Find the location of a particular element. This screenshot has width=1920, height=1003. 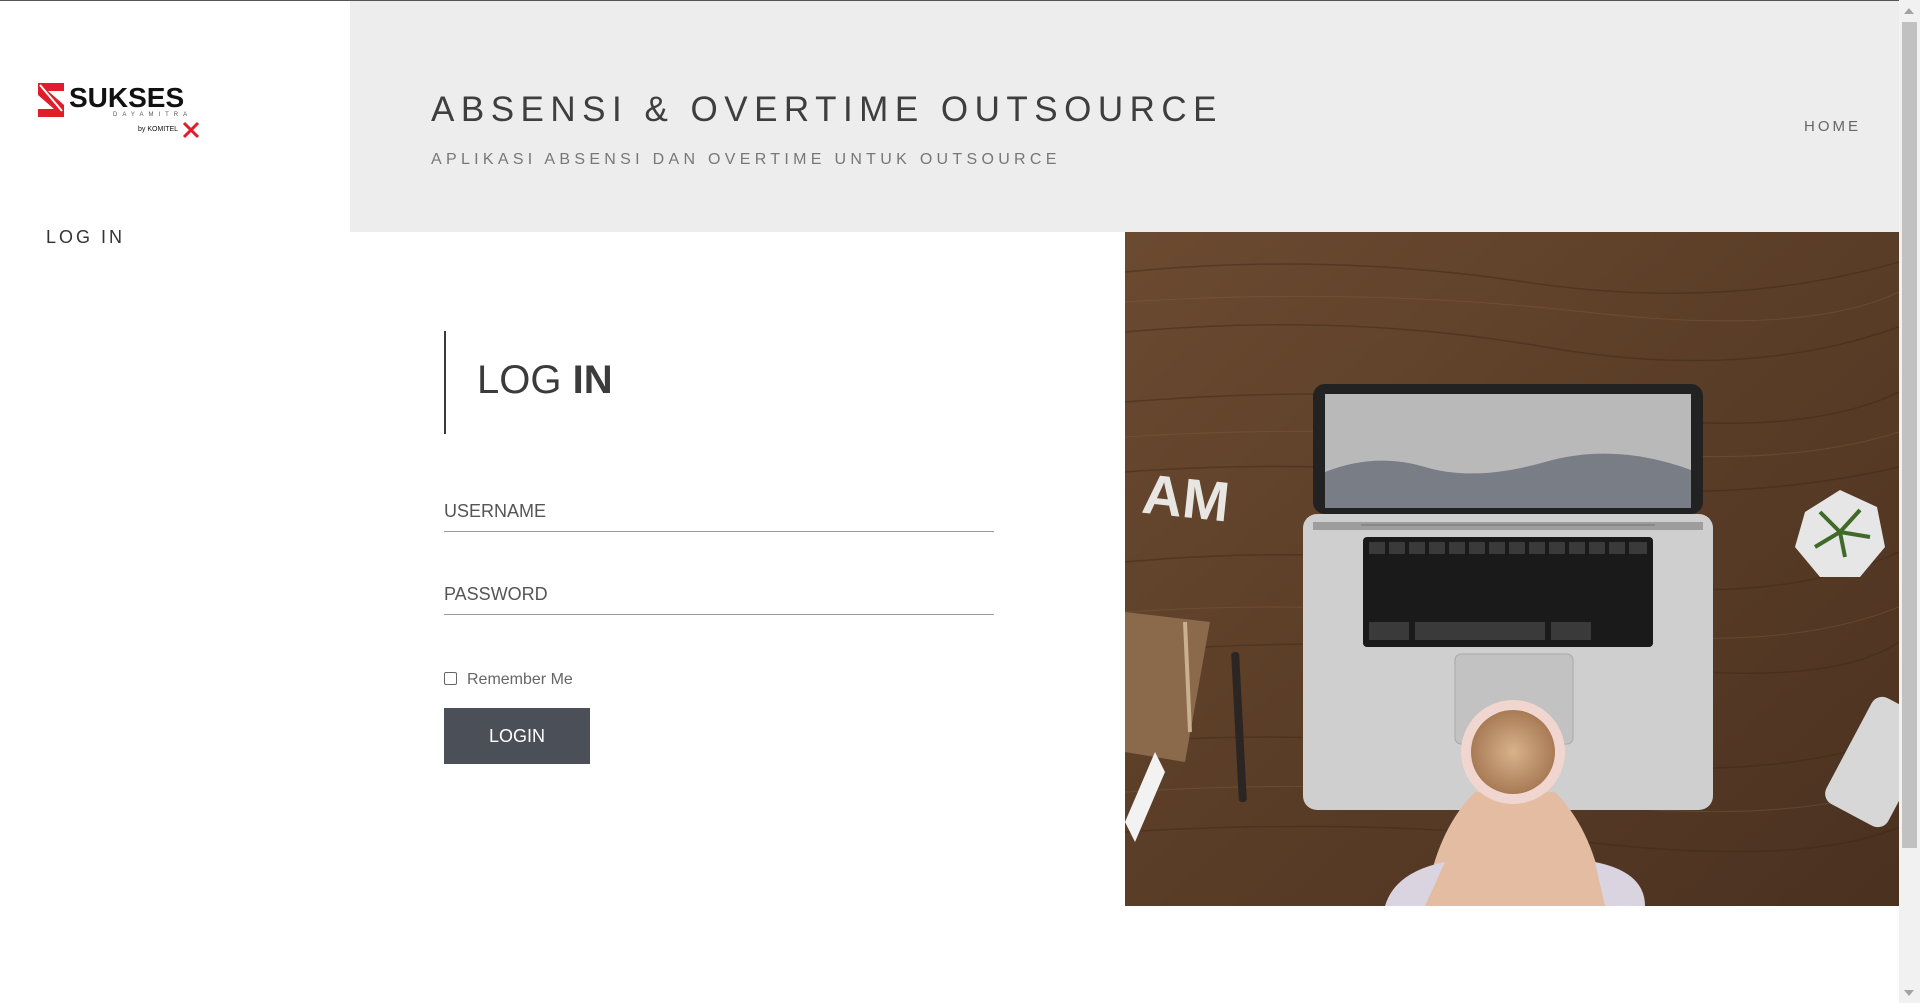

svg-text: AM is located at coordinates (1185, 498).